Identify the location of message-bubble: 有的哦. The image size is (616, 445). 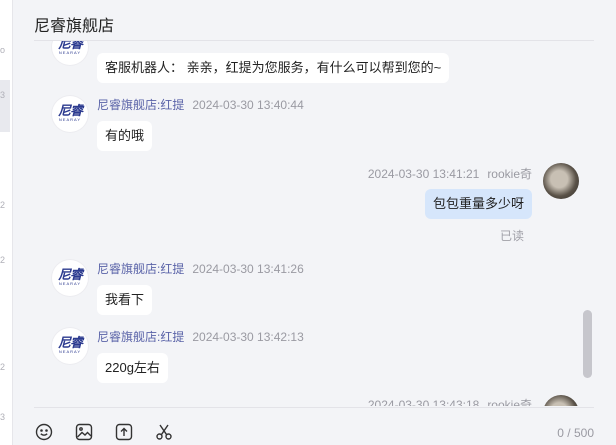
(125, 136).